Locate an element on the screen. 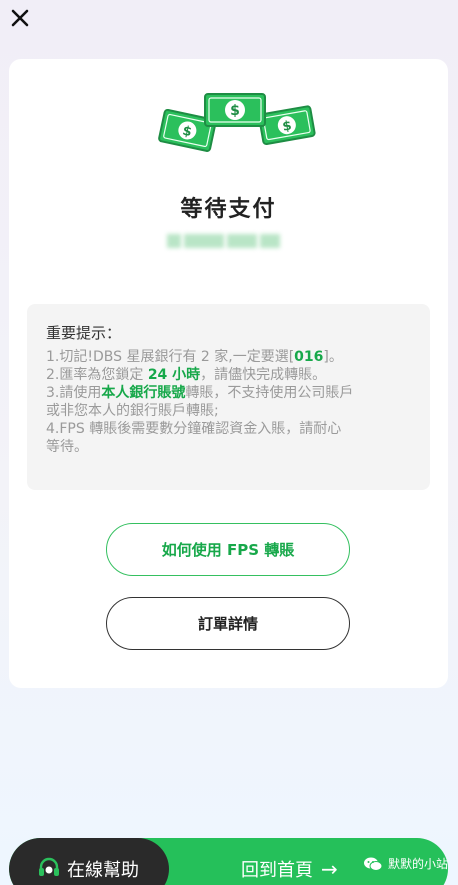 The width and height of the screenshot is (458, 885). order-details-button: 訂單詳情 is located at coordinates (228, 623).